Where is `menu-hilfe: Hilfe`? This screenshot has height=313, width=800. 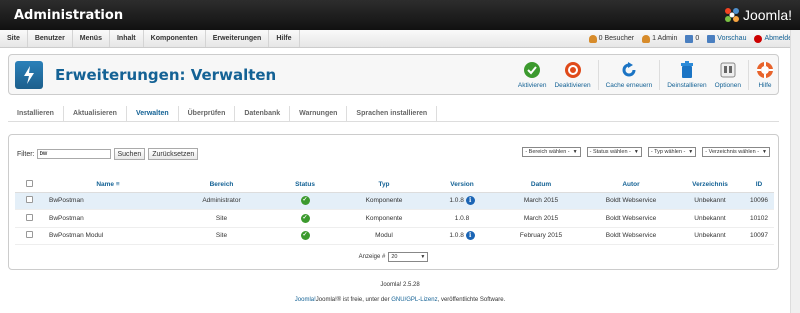 menu-hilfe: Hilfe is located at coordinates (284, 38).